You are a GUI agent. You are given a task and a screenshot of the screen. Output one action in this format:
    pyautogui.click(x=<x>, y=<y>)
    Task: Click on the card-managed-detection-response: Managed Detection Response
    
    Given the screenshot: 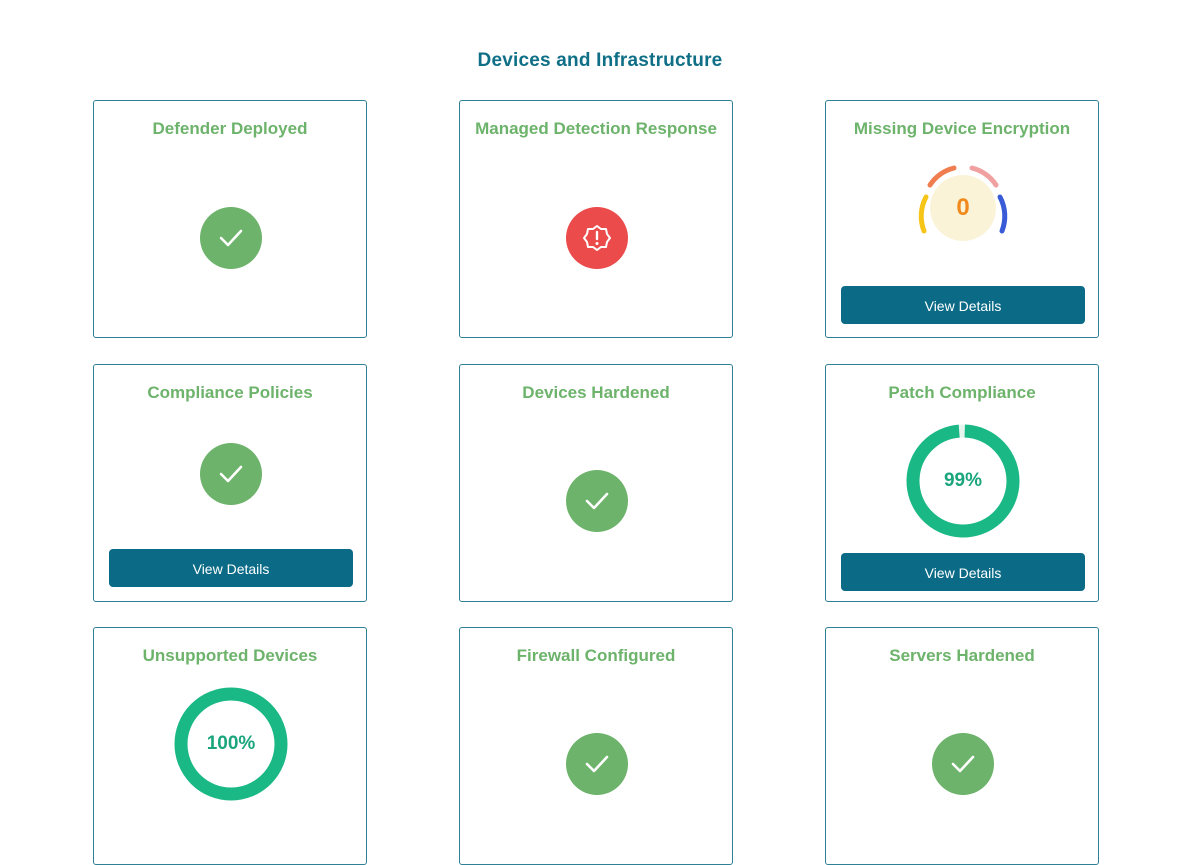 What is the action you would take?
    pyautogui.click(x=596, y=219)
    